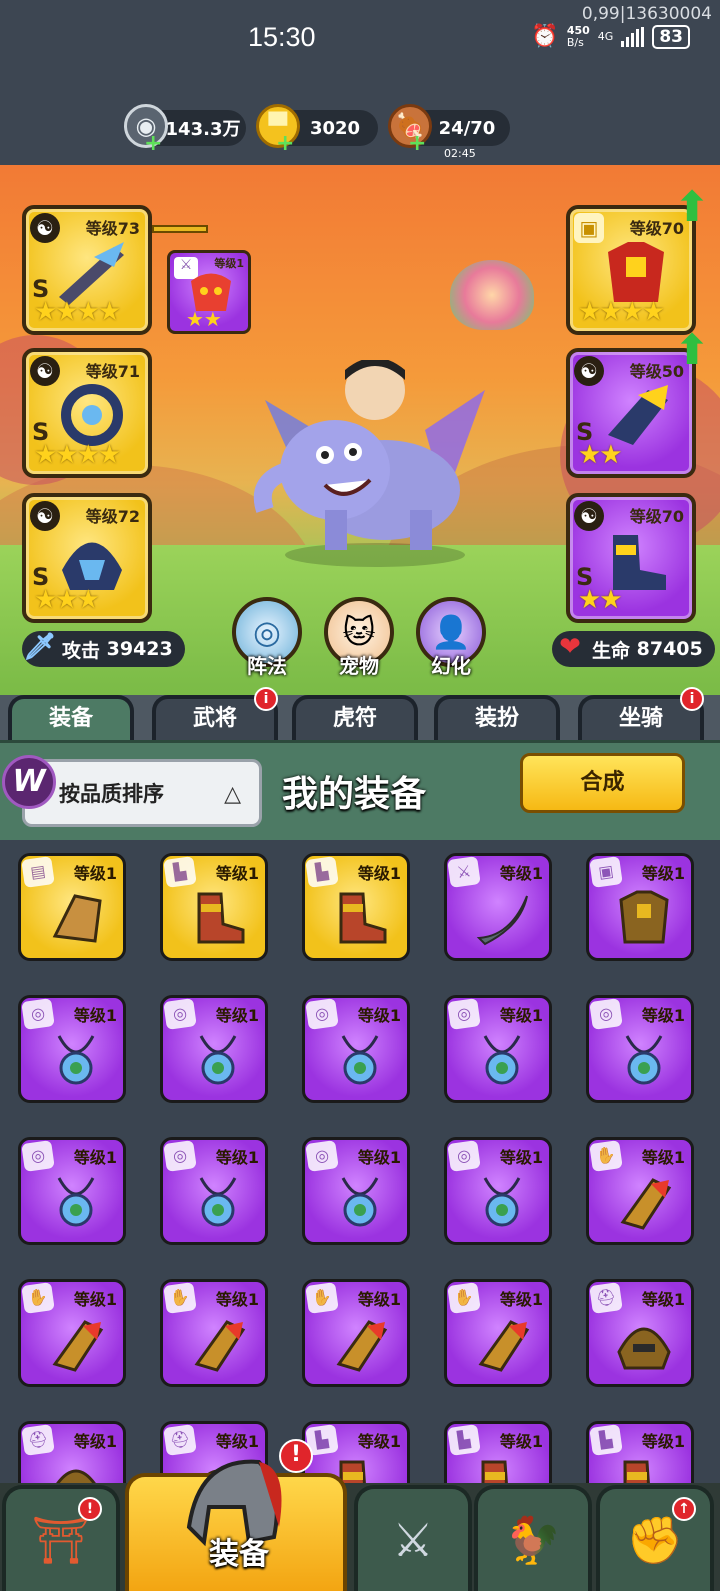 This screenshot has height=1591, width=720. What do you see at coordinates (112, 371) in the screenshot?
I see `slot-level: 等级71` at bounding box center [112, 371].